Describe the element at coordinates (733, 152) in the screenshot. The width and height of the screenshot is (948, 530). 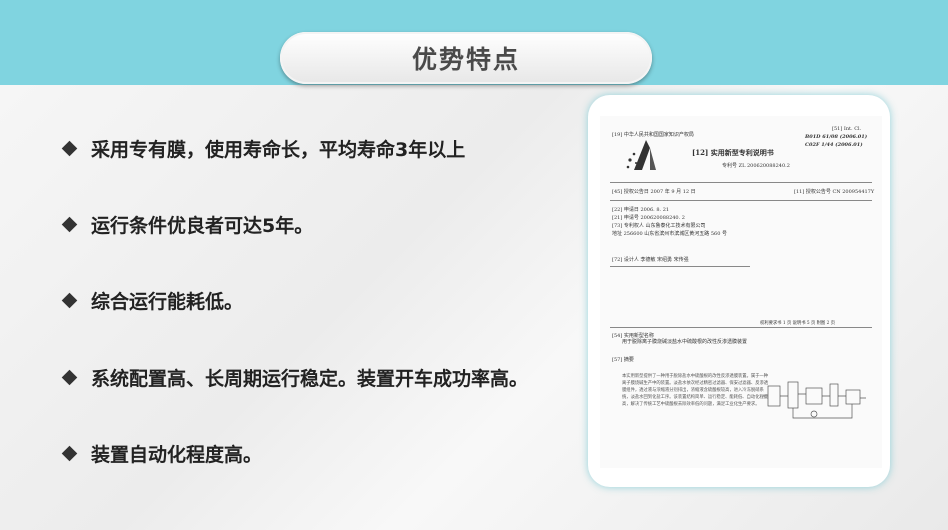
I see `doc-type: [12] 实用新型专利说明书` at that location.